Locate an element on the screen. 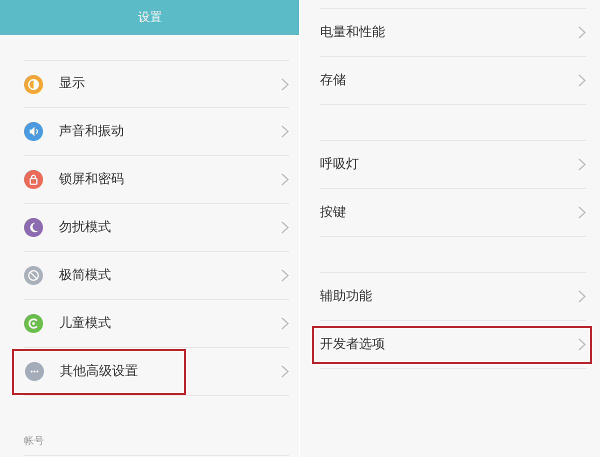 Image resolution: width=600 pixels, height=457 pixels. setting-label: 开发者选项 is located at coordinates (449, 344).